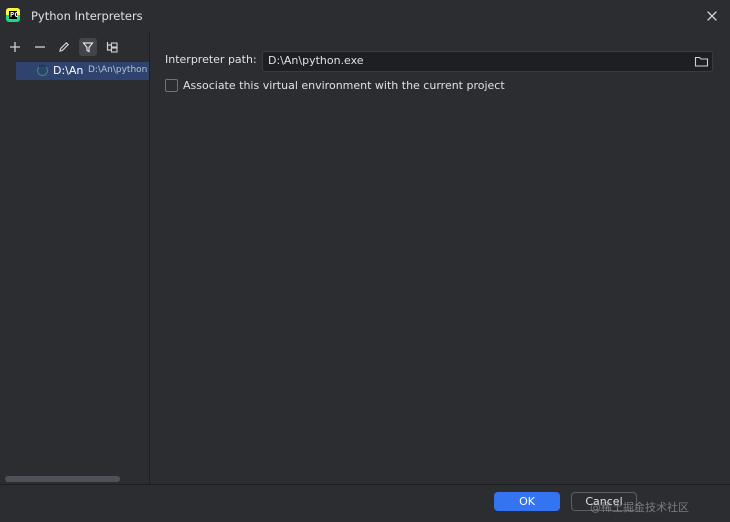  I want to click on add-icon, so click(15, 47).